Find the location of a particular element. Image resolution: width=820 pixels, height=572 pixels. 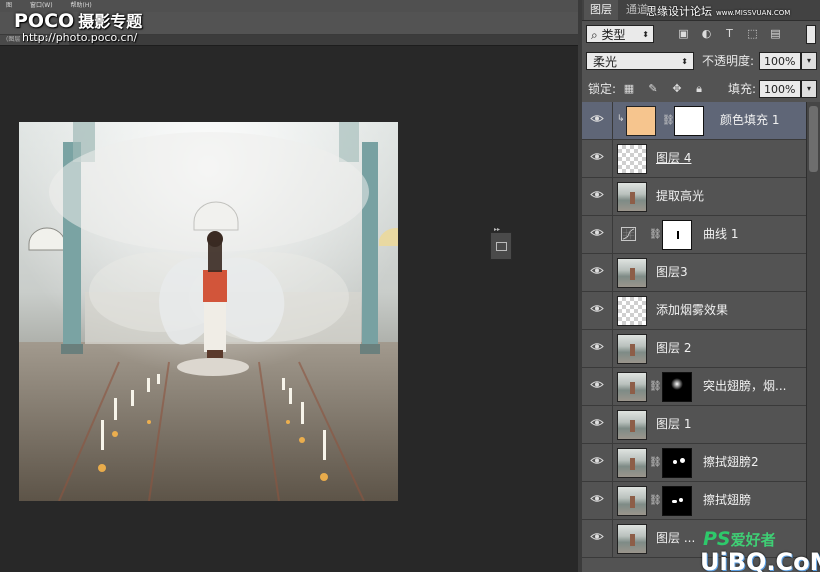

layer-row: 图层3 is located at coordinates (694, 273).